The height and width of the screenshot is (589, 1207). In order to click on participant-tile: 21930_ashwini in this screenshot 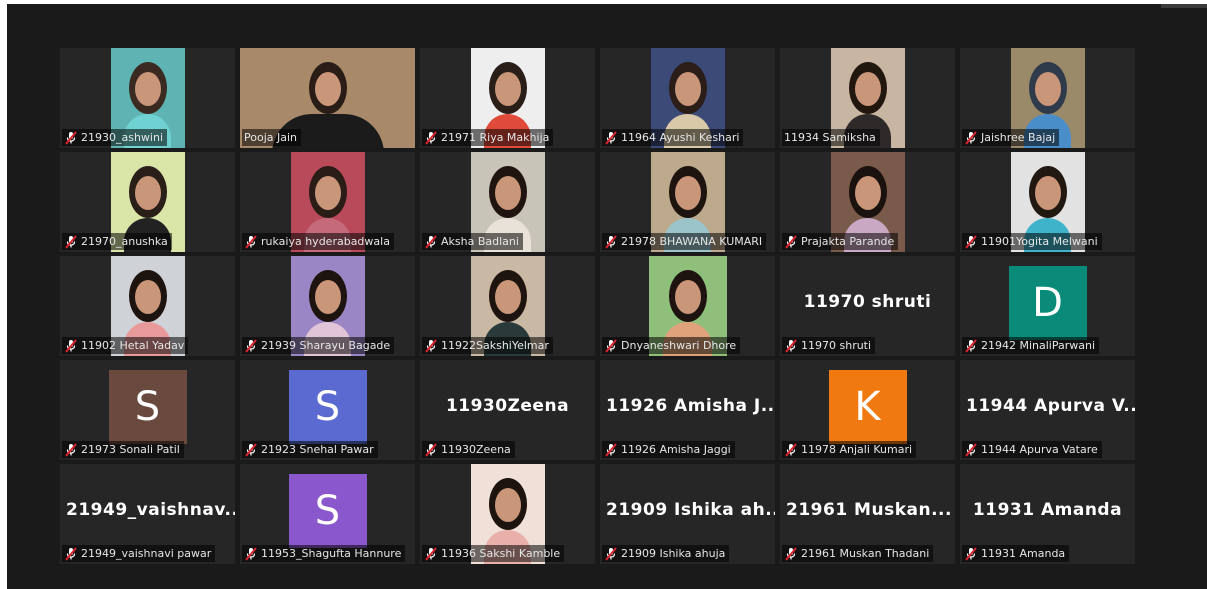, I will do `click(147, 98)`.